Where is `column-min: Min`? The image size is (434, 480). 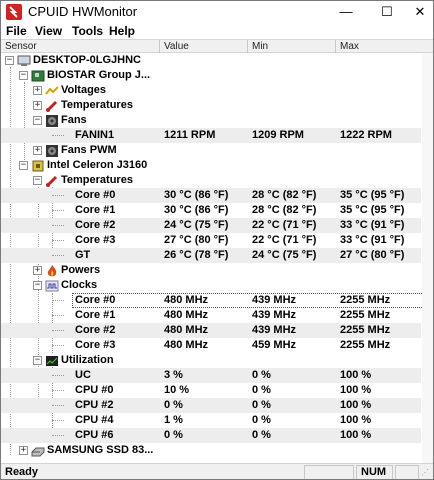 column-min: Min is located at coordinates (292, 46).